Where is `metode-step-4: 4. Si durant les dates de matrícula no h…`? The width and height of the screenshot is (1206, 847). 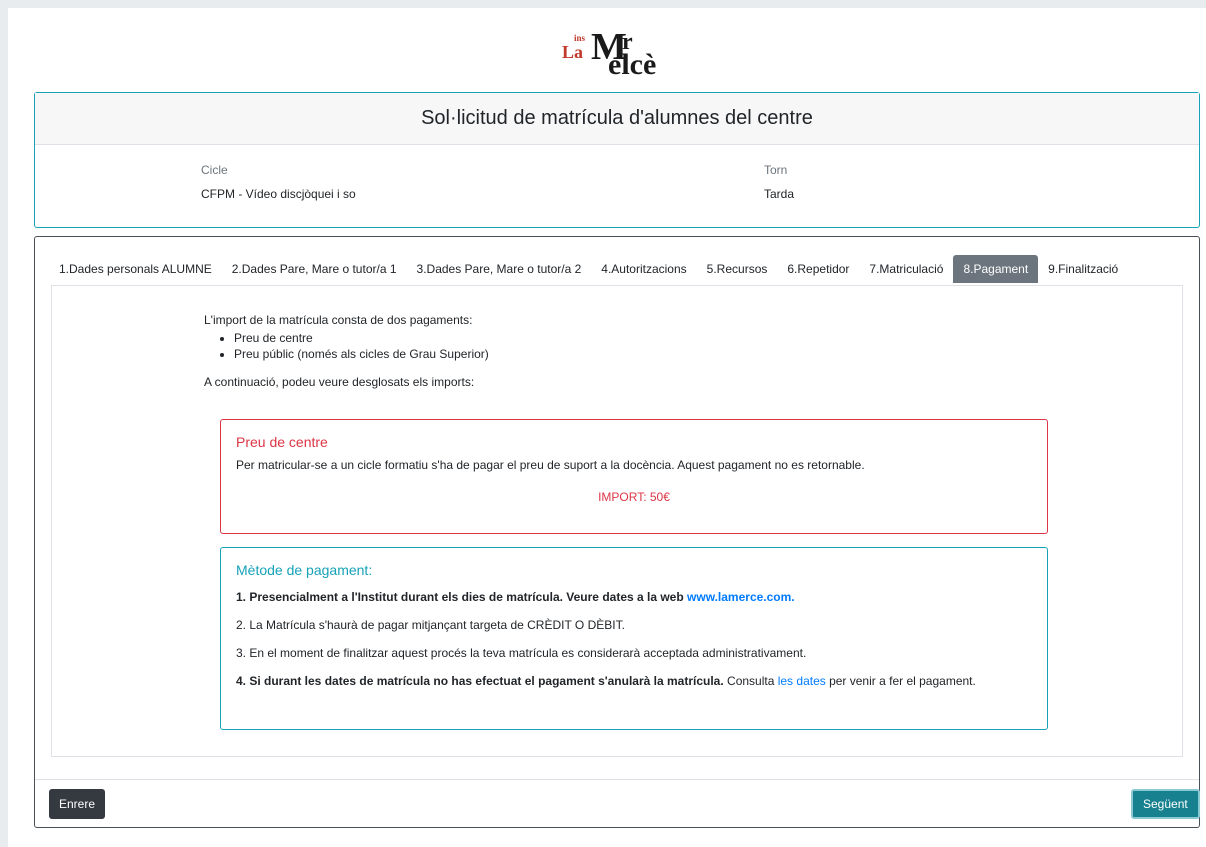
metode-step-4: 4. Si durant les dates de matrícula no h… is located at coordinates (634, 681).